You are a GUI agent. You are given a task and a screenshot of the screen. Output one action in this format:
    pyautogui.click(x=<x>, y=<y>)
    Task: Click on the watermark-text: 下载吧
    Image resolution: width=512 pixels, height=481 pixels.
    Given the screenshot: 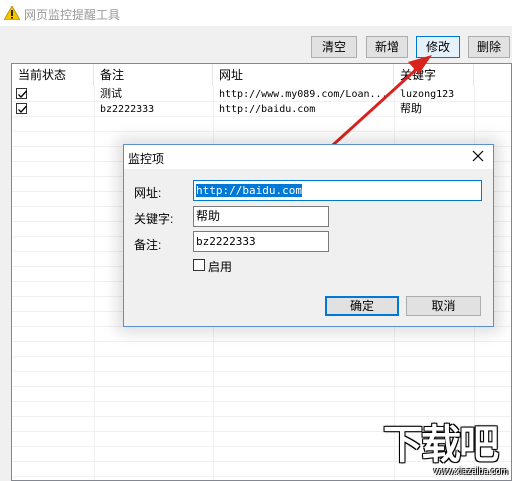 What is the action you would take?
    pyautogui.click(x=441, y=445)
    